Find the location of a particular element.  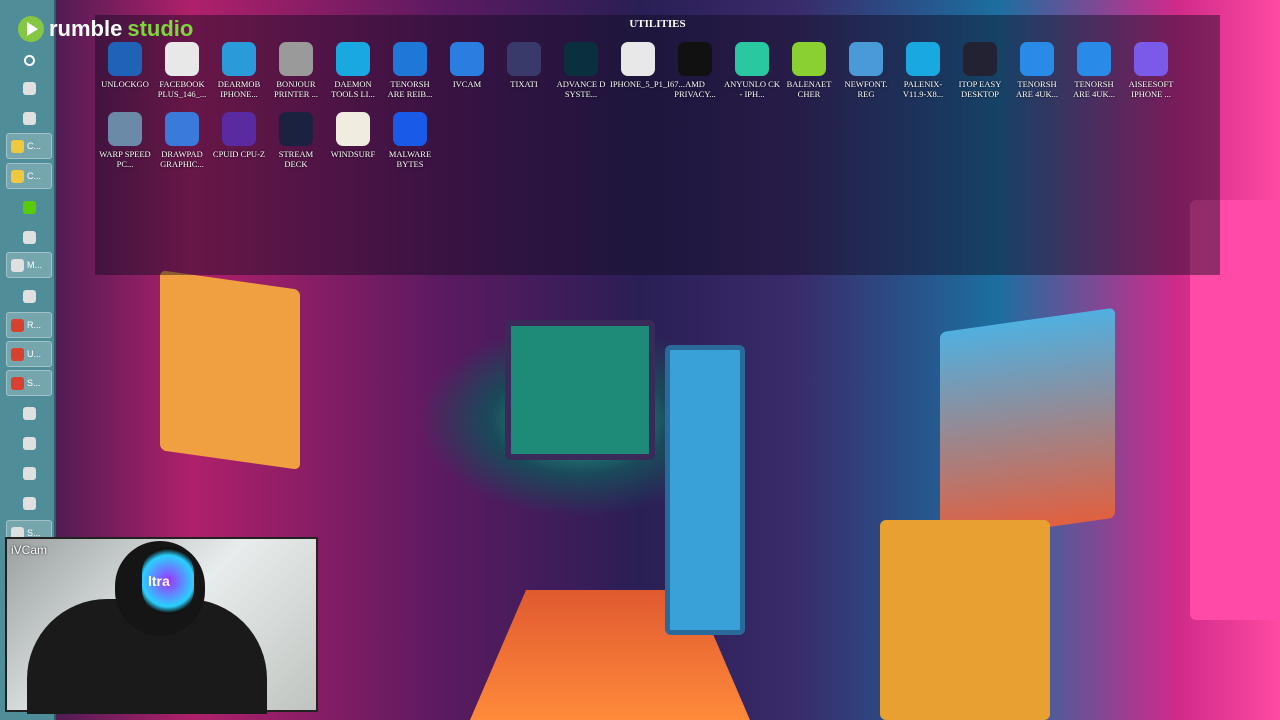

folder-icon is located at coordinates (17, 146).